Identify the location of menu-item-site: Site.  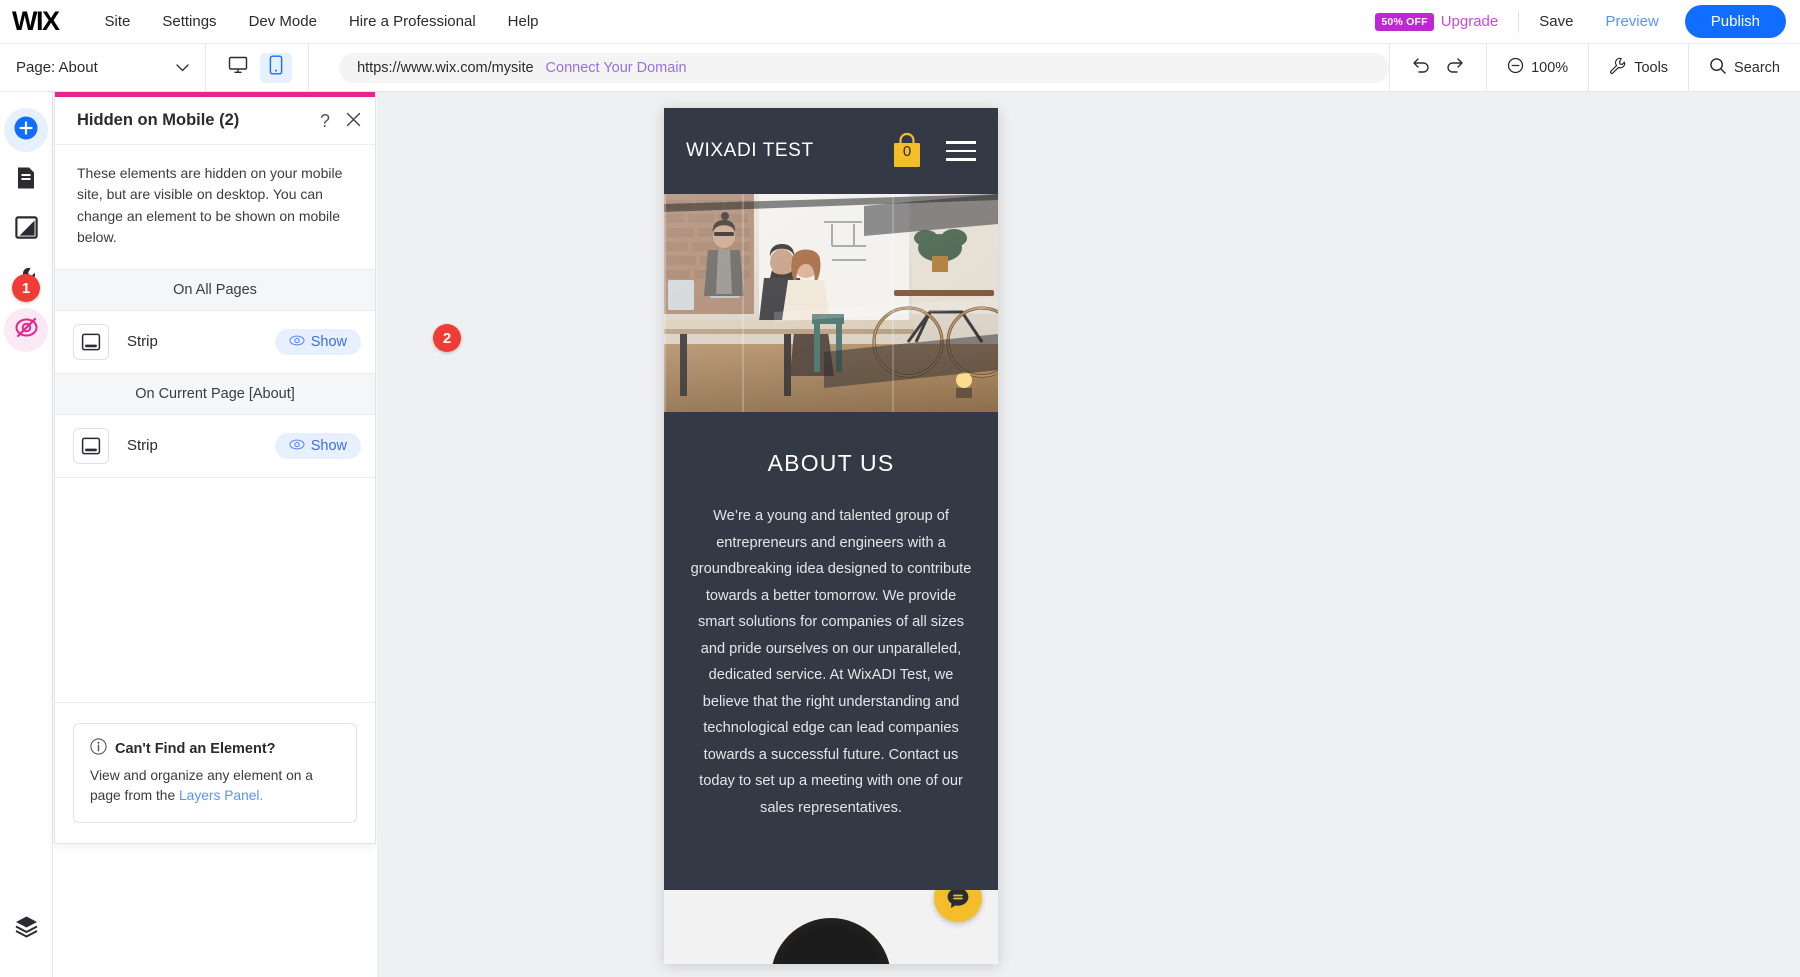
(118, 21).